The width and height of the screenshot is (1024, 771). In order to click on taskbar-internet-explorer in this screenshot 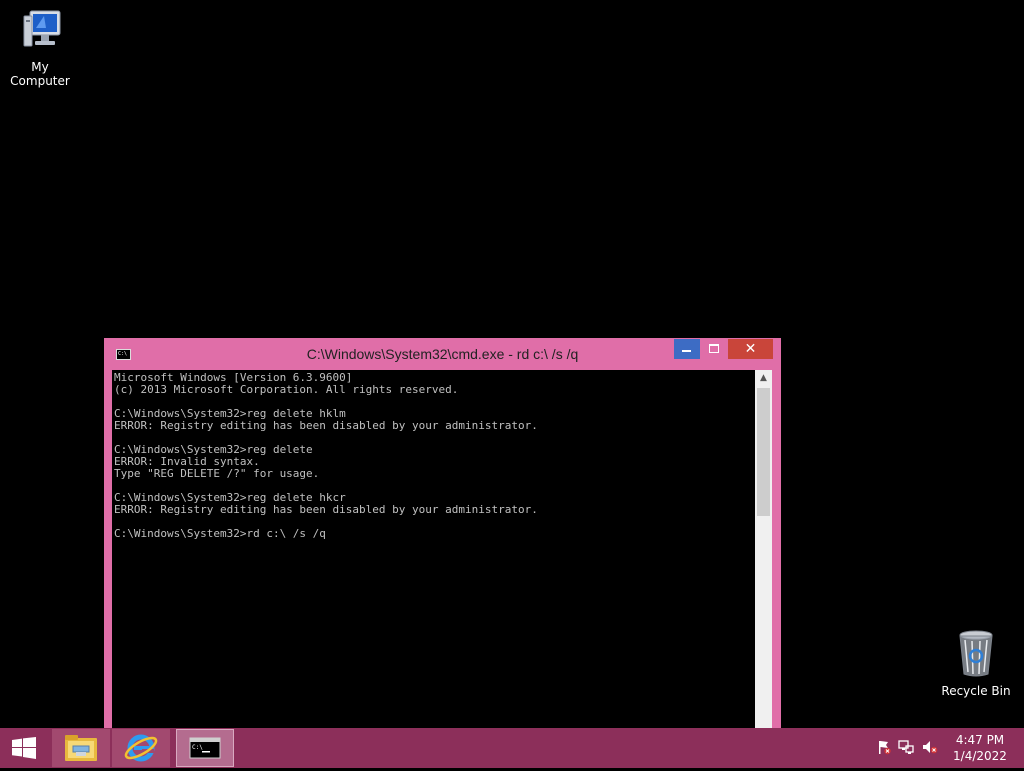, I will do `click(141, 748)`.